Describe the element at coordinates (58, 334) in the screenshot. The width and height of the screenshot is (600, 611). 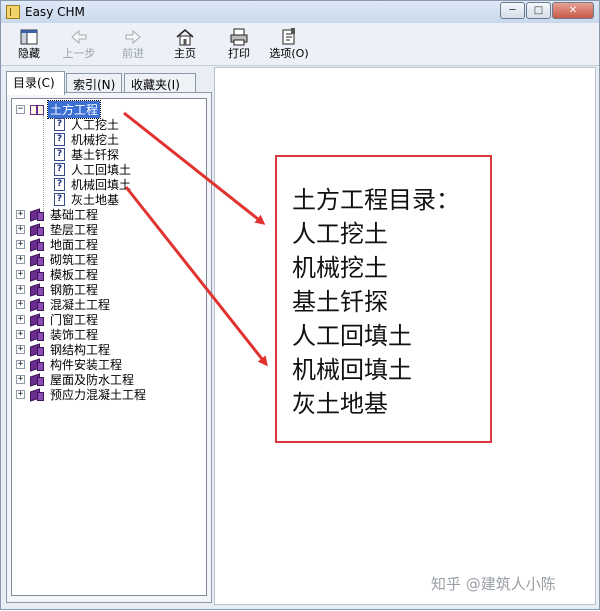
I see `tree-node-collapsed: + 装饰工程` at that location.